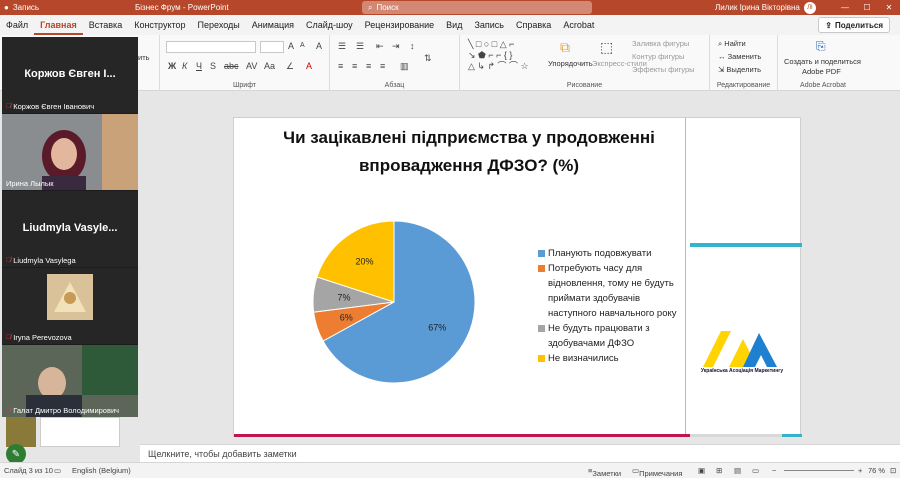 The height and width of the screenshot is (478, 900). Describe the element at coordinates (251, 66) in the screenshot. I see `spacing-icon: AV` at that location.